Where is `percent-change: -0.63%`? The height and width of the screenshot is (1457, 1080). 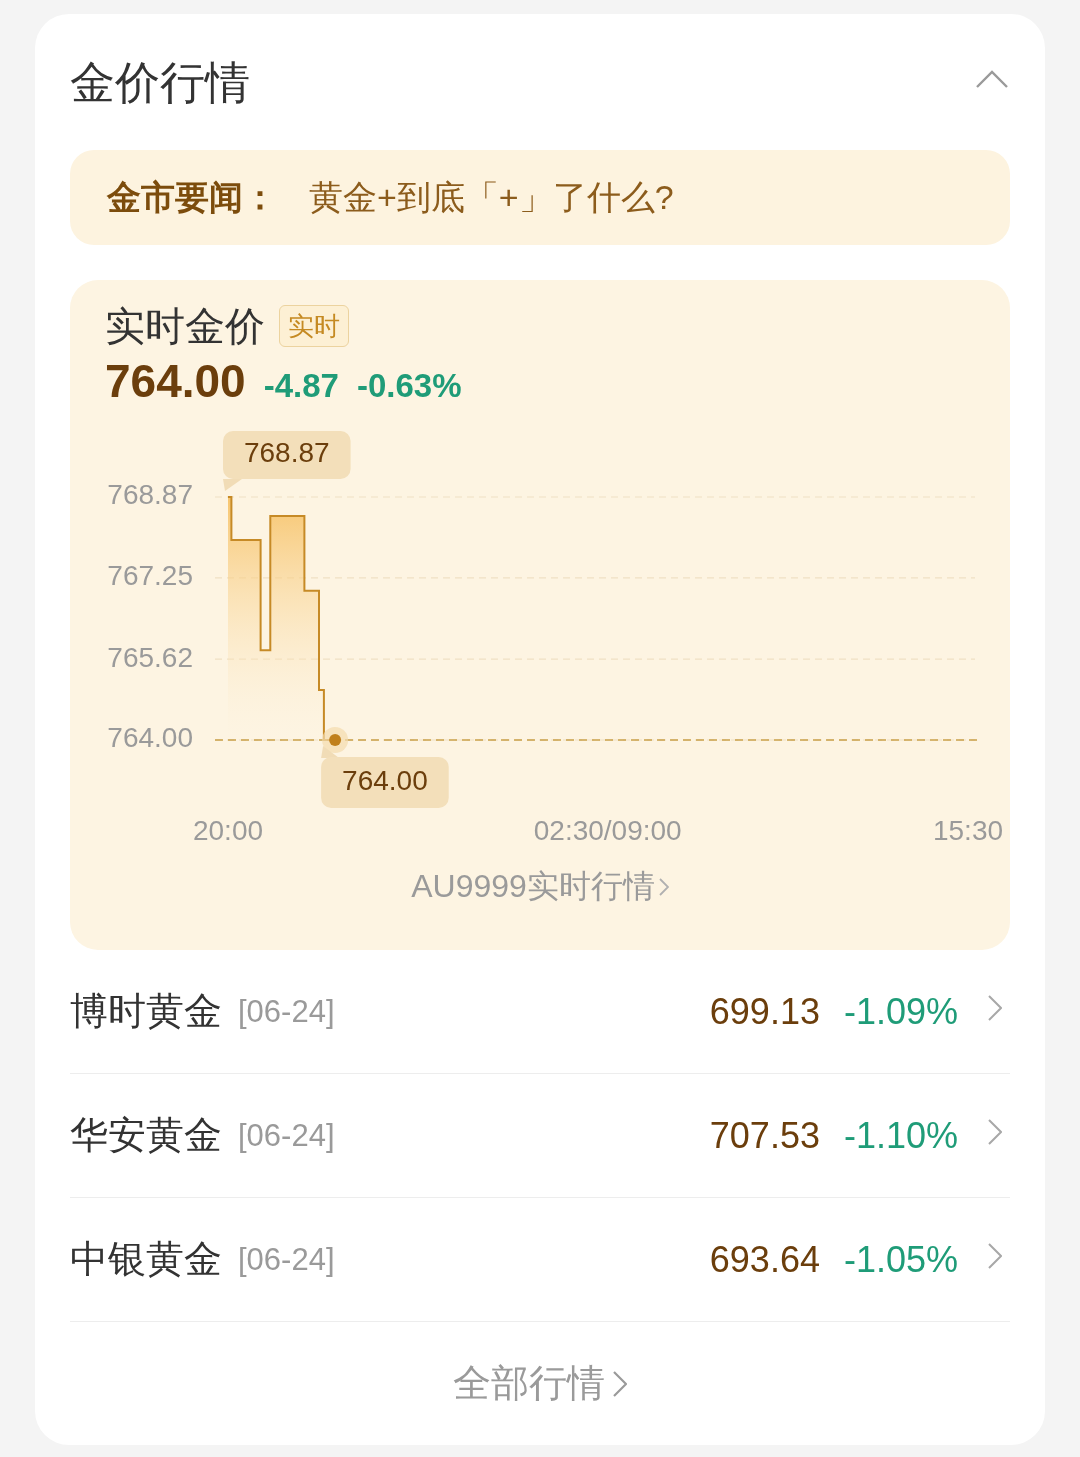 percent-change: -0.63% is located at coordinates (409, 386).